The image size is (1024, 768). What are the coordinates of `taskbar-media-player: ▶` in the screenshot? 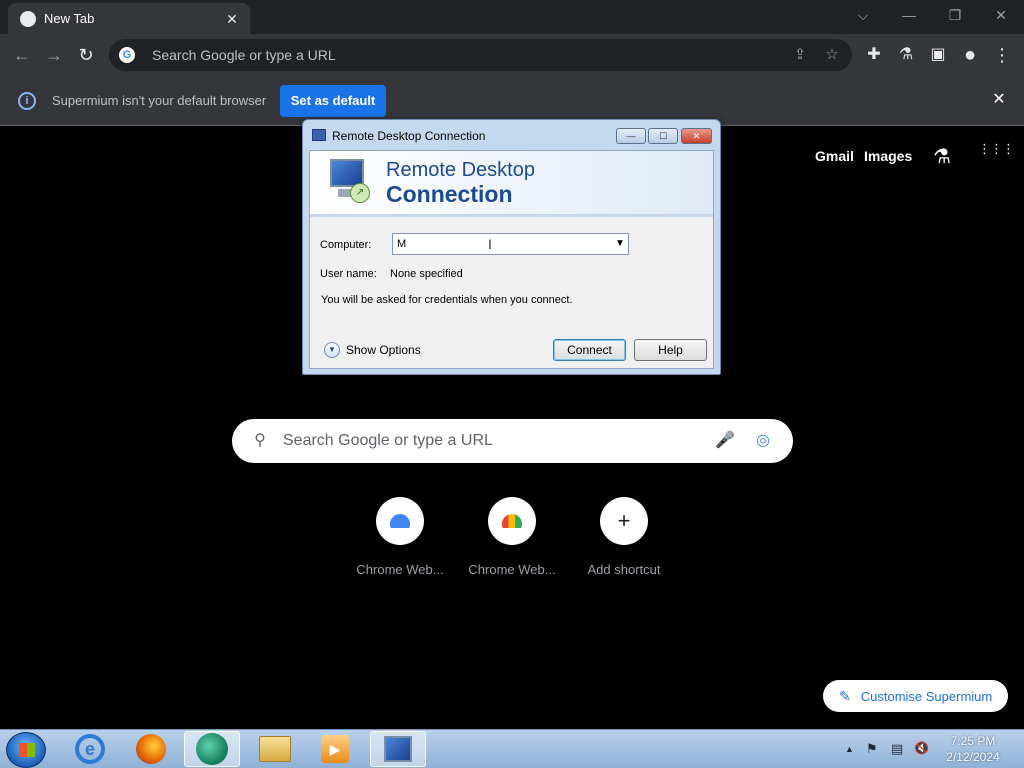 It's located at (335, 749).